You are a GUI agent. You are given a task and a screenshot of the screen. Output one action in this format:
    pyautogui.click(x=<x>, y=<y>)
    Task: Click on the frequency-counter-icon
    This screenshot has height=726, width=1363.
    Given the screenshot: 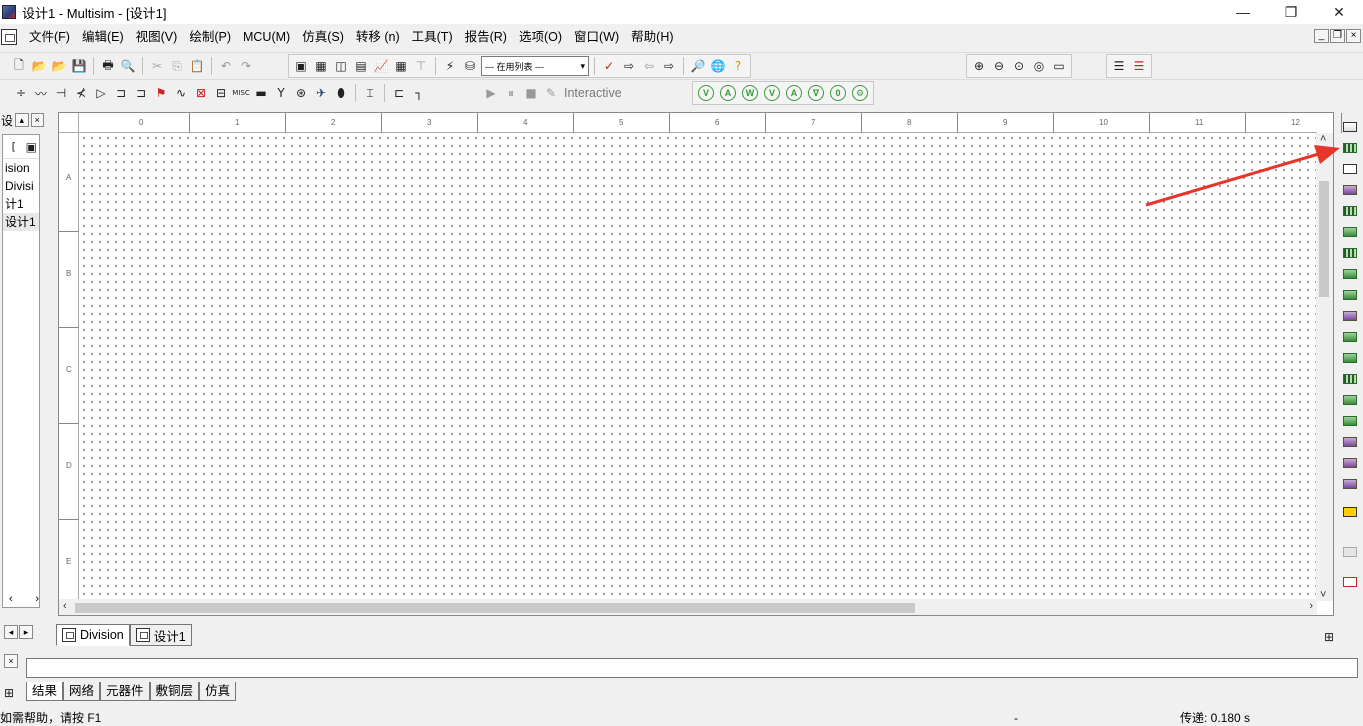 What is the action you would take?
    pyautogui.click(x=1350, y=252)
    